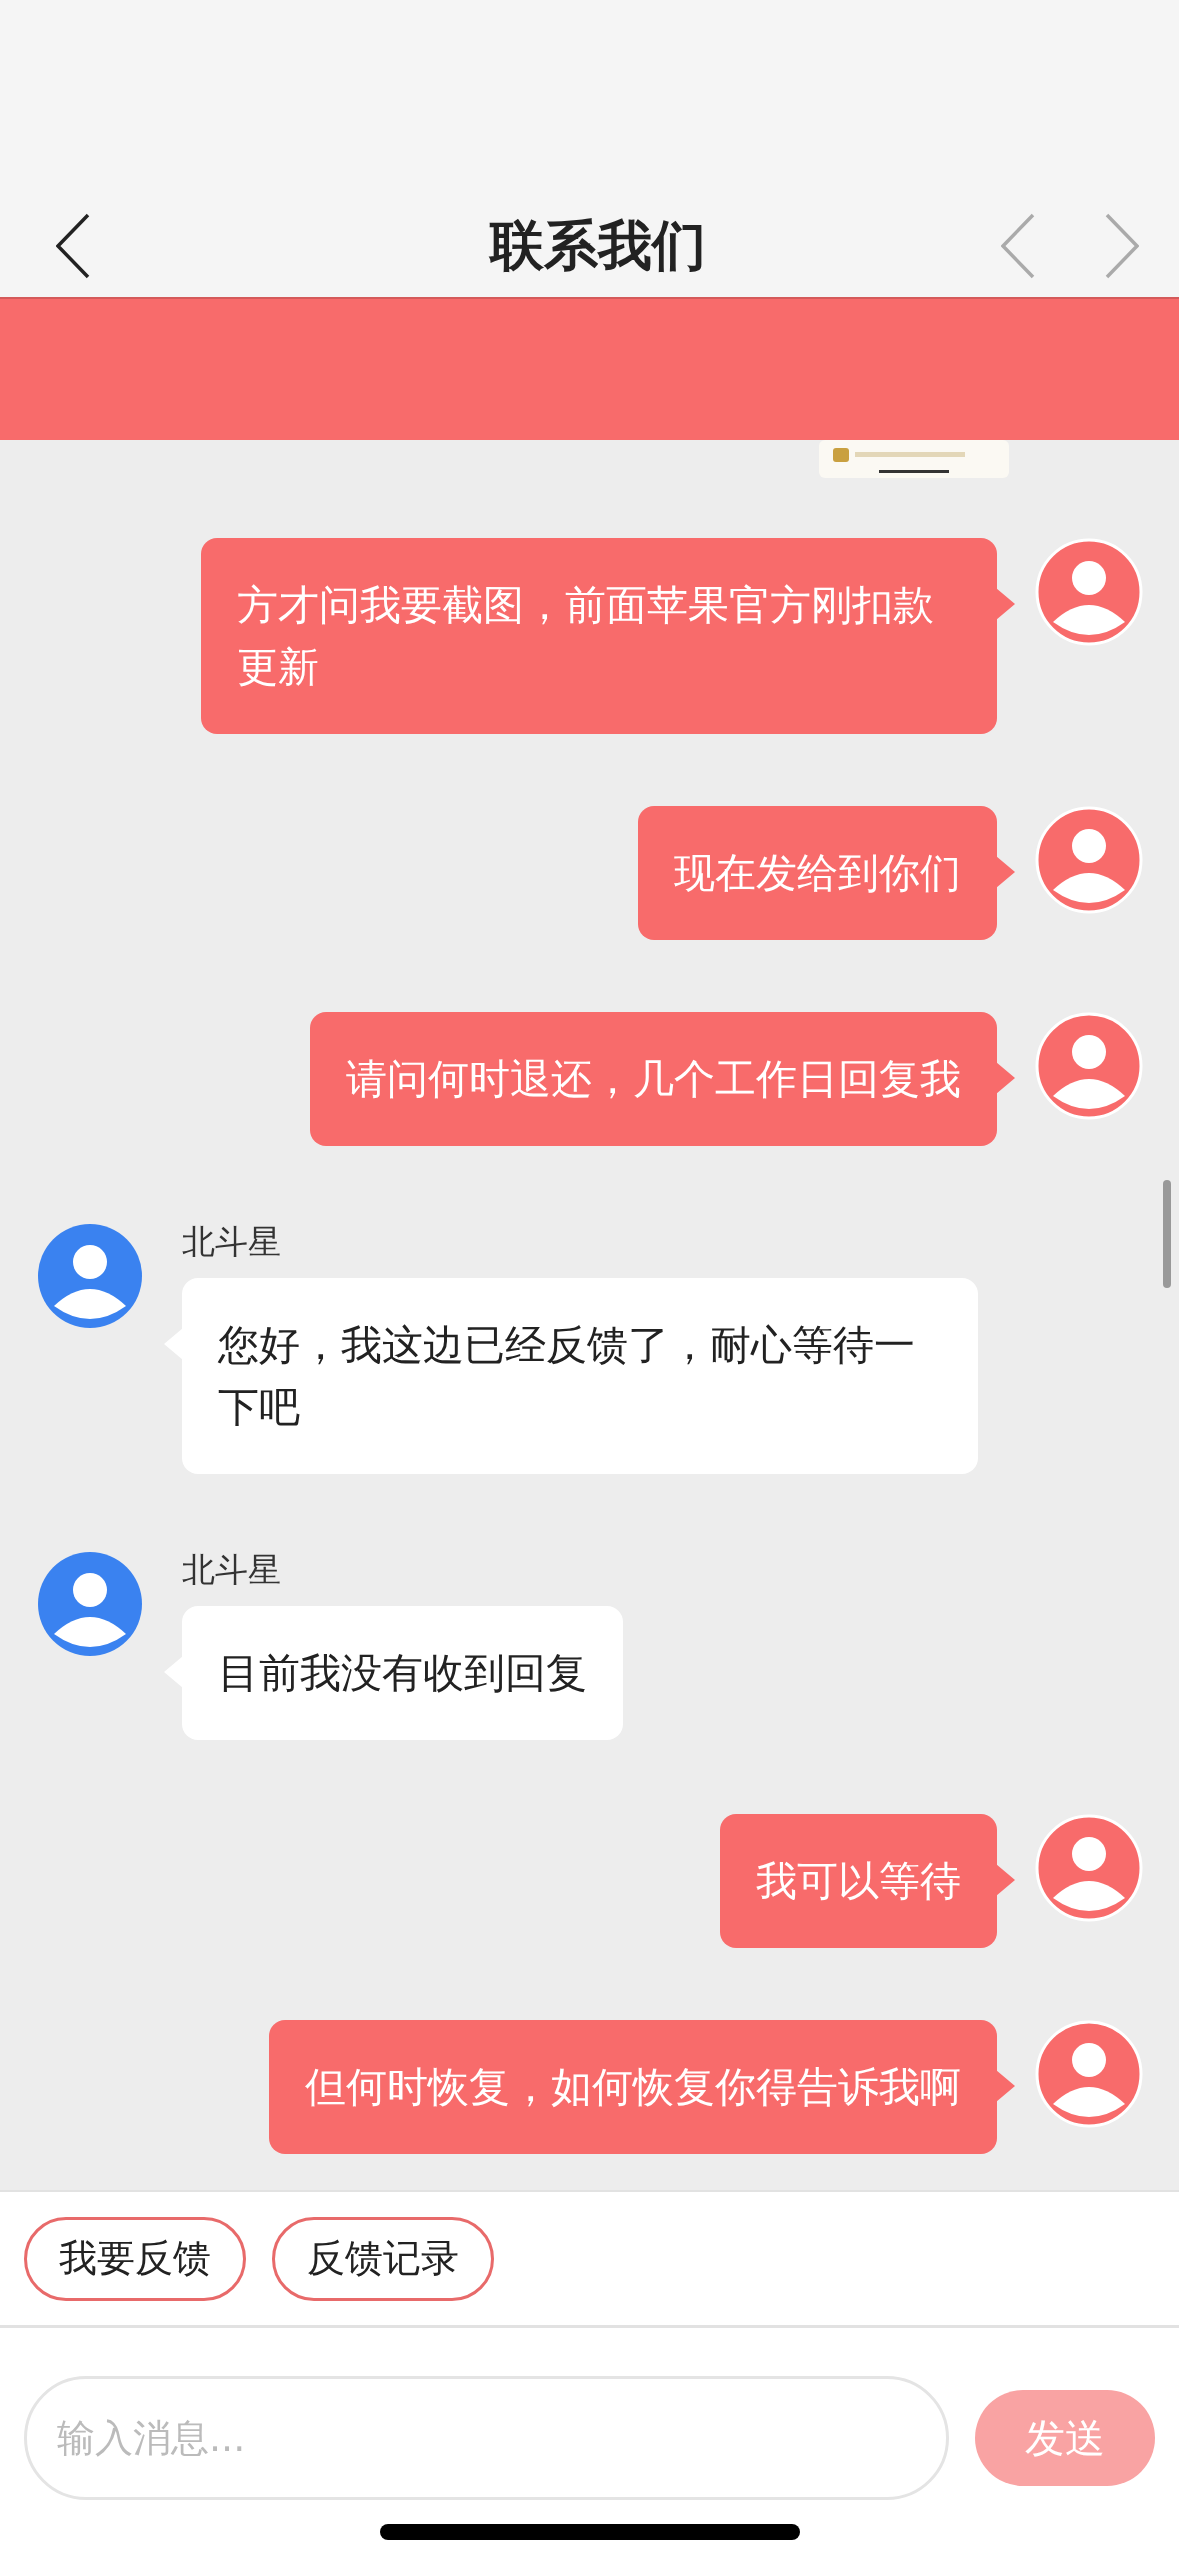 The image size is (1179, 2556). What do you see at coordinates (1018, 246) in the screenshot?
I see `back-icon` at bounding box center [1018, 246].